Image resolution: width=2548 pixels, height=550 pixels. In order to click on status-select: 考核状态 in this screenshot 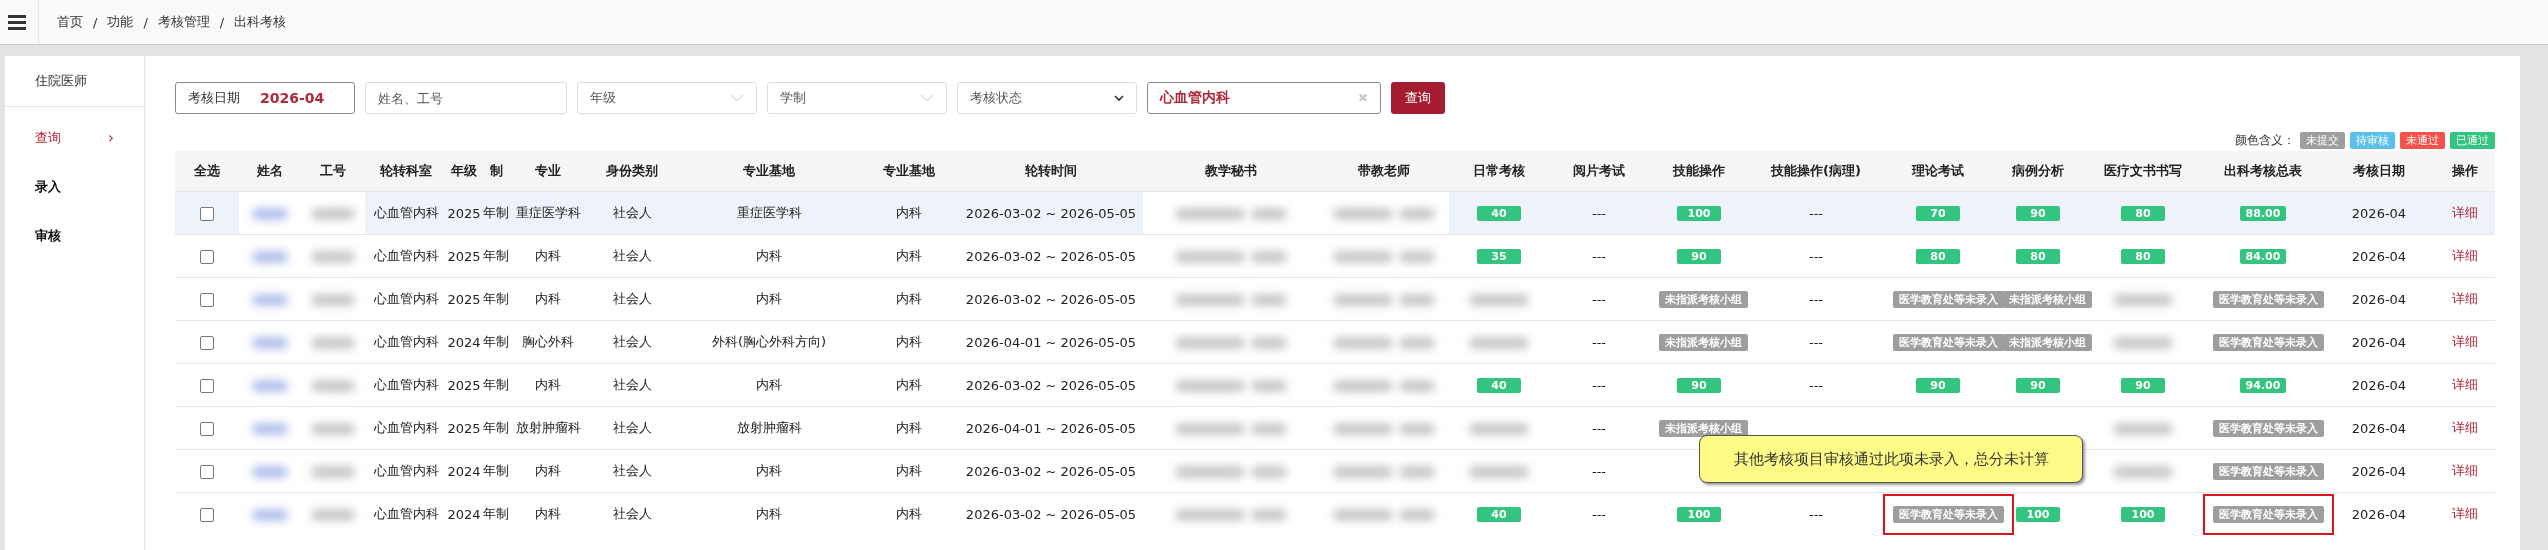, I will do `click(1047, 98)`.